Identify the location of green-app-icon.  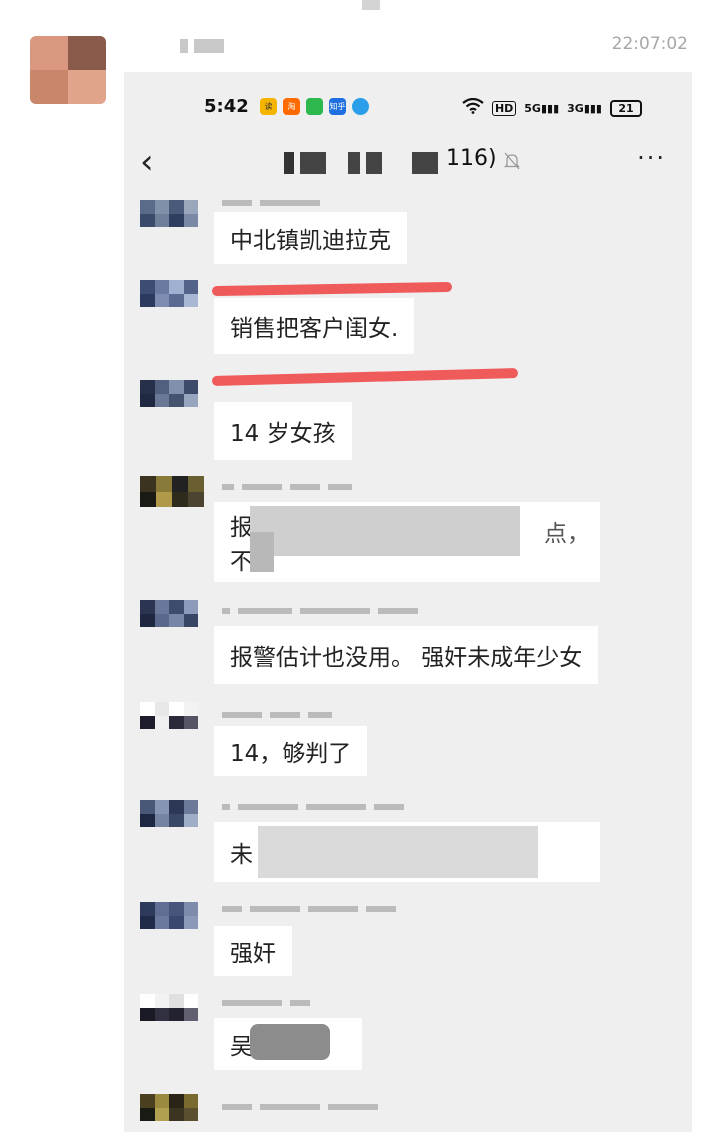
(314, 106).